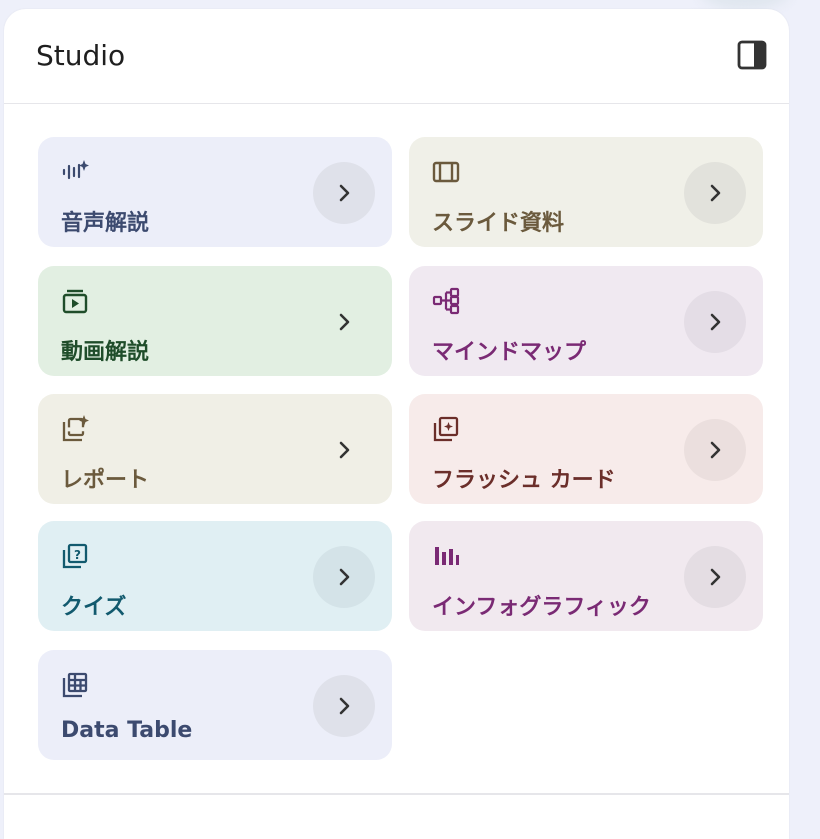  Describe the element at coordinates (524, 480) in the screenshot. I see `card-label: フラッシュ カード` at that location.